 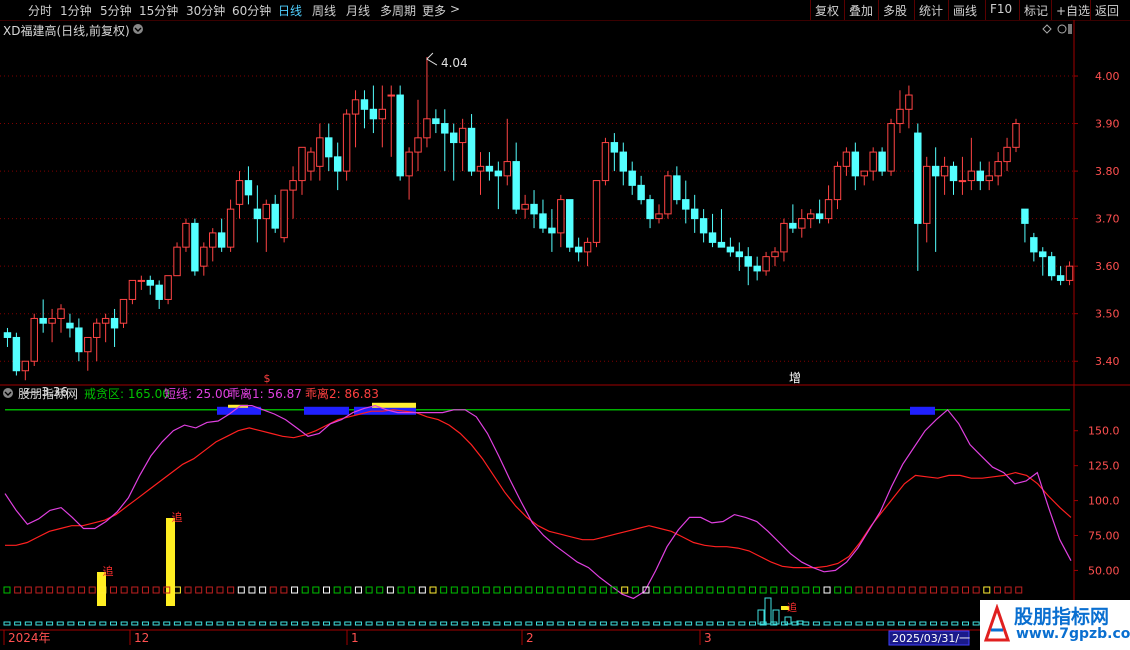 What do you see at coordinates (1070, 29) in the screenshot?
I see `scroll-handle` at bounding box center [1070, 29].